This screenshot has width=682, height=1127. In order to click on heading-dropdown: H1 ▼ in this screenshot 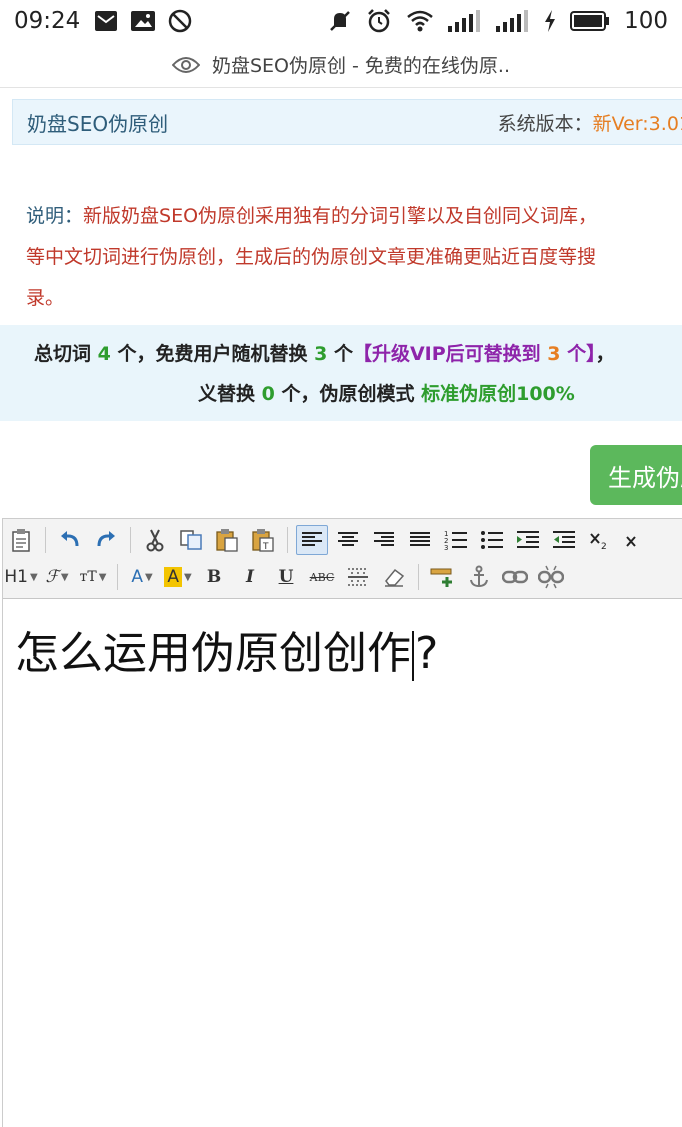, I will do `click(21, 577)`.